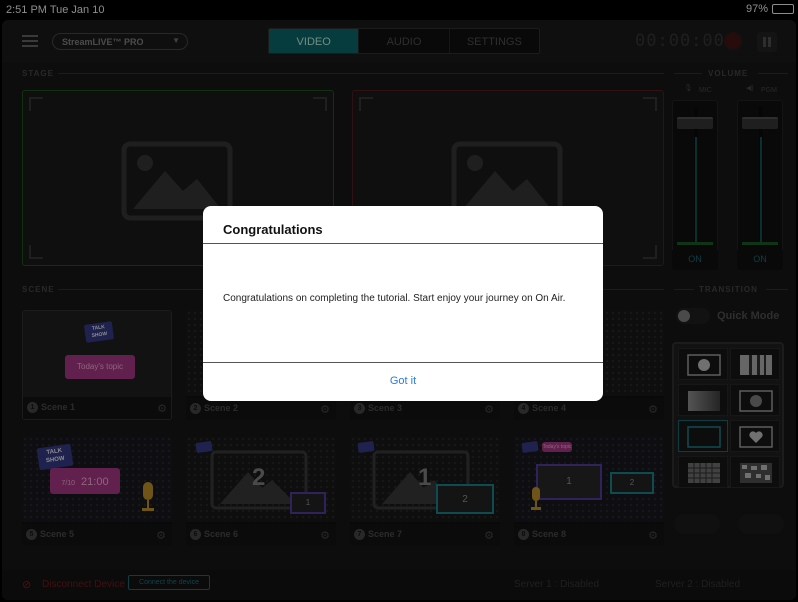  I want to click on got-it-button: Got it, so click(403, 382).